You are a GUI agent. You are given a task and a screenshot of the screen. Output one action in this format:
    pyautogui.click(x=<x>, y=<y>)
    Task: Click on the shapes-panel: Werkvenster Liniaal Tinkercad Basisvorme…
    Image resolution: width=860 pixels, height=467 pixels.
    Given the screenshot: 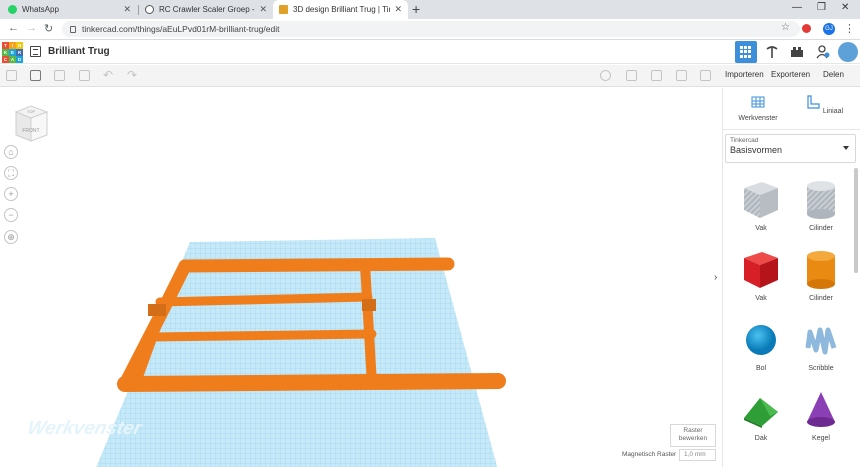 What is the action you would take?
    pyautogui.click(x=791, y=277)
    